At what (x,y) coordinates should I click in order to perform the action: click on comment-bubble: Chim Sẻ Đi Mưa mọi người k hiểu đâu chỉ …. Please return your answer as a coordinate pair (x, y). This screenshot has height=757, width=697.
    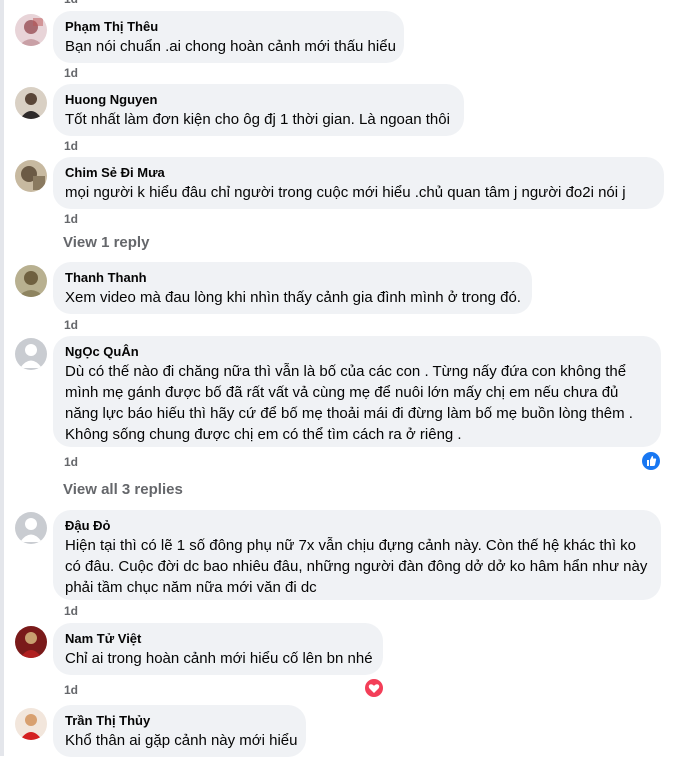
    Looking at the image, I should click on (358, 183).